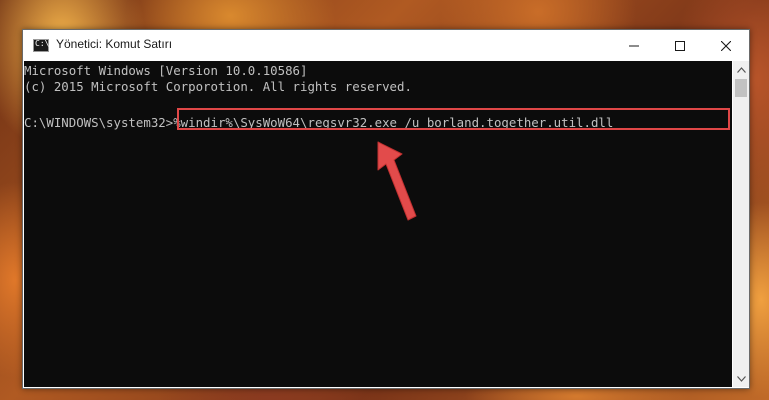 The image size is (769, 400). Describe the element at coordinates (453, 119) in the screenshot. I see `command-highlight-box` at that location.